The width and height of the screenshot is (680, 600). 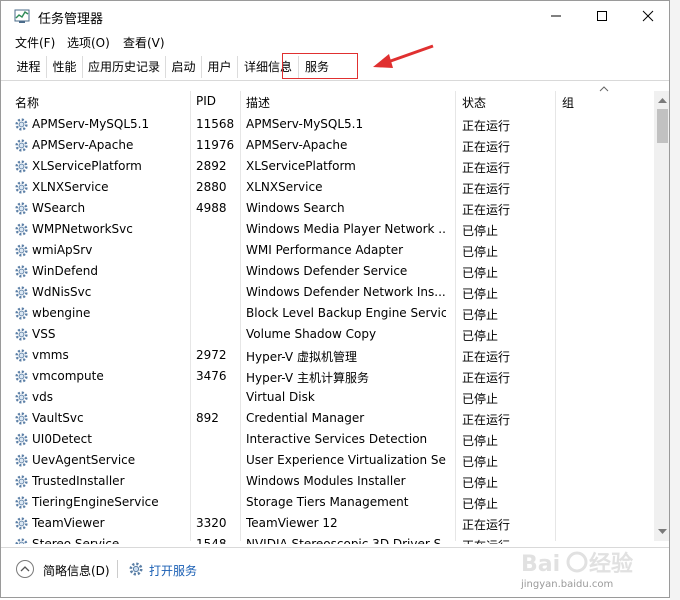 What do you see at coordinates (35, 42) in the screenshot?
I see `menu-file: 文件(F)` at bounding box center [35, 42].